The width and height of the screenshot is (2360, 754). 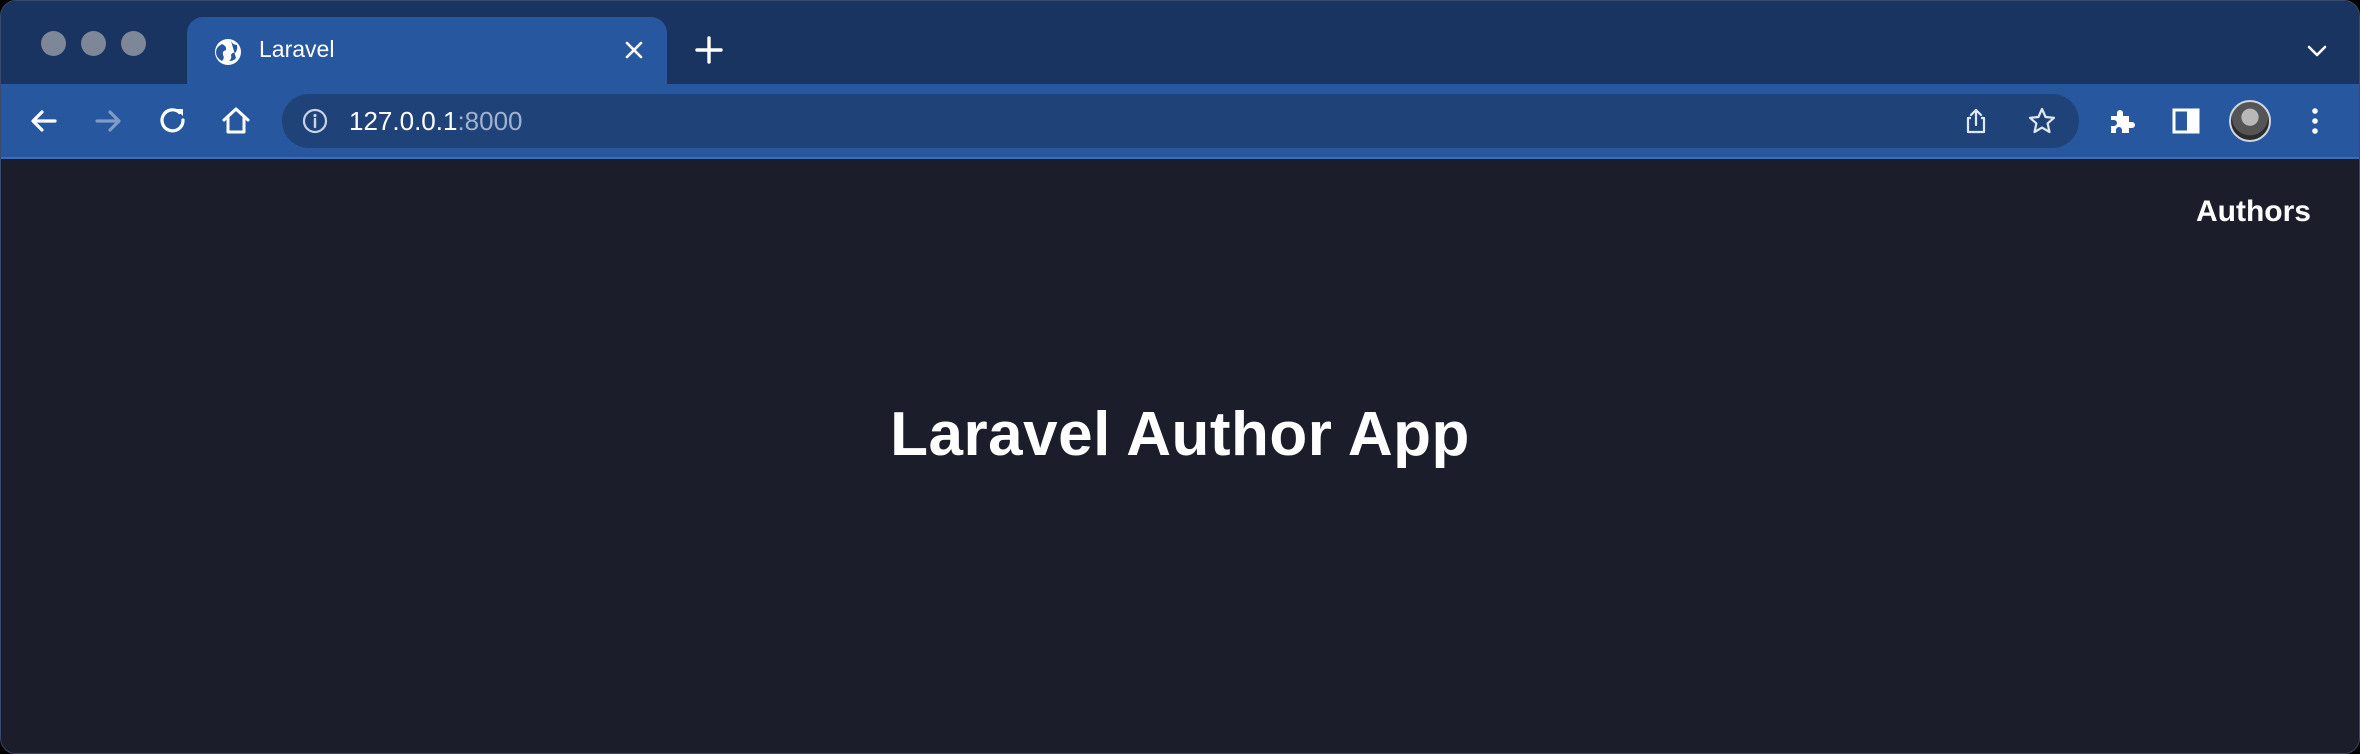 I want to click on address-bar: 127.0.0.1:8000, so click(x=1180, y=121).